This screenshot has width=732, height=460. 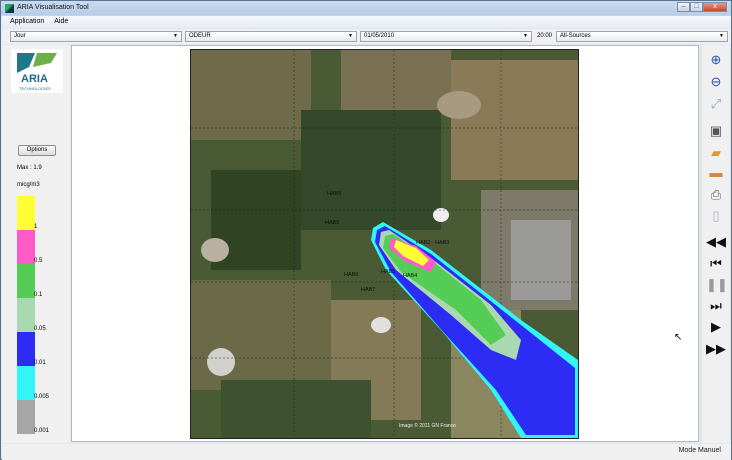 What do you see at coordinates (27, 22) in the screenshot?
I see `menu-application: Application` at bounding box center [27, 22].